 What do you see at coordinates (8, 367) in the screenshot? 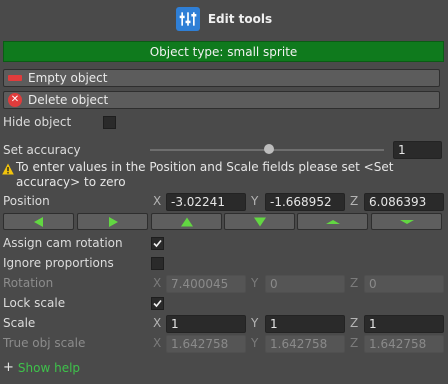
I see `plus-icon: +` at bounding box center [8, 367].